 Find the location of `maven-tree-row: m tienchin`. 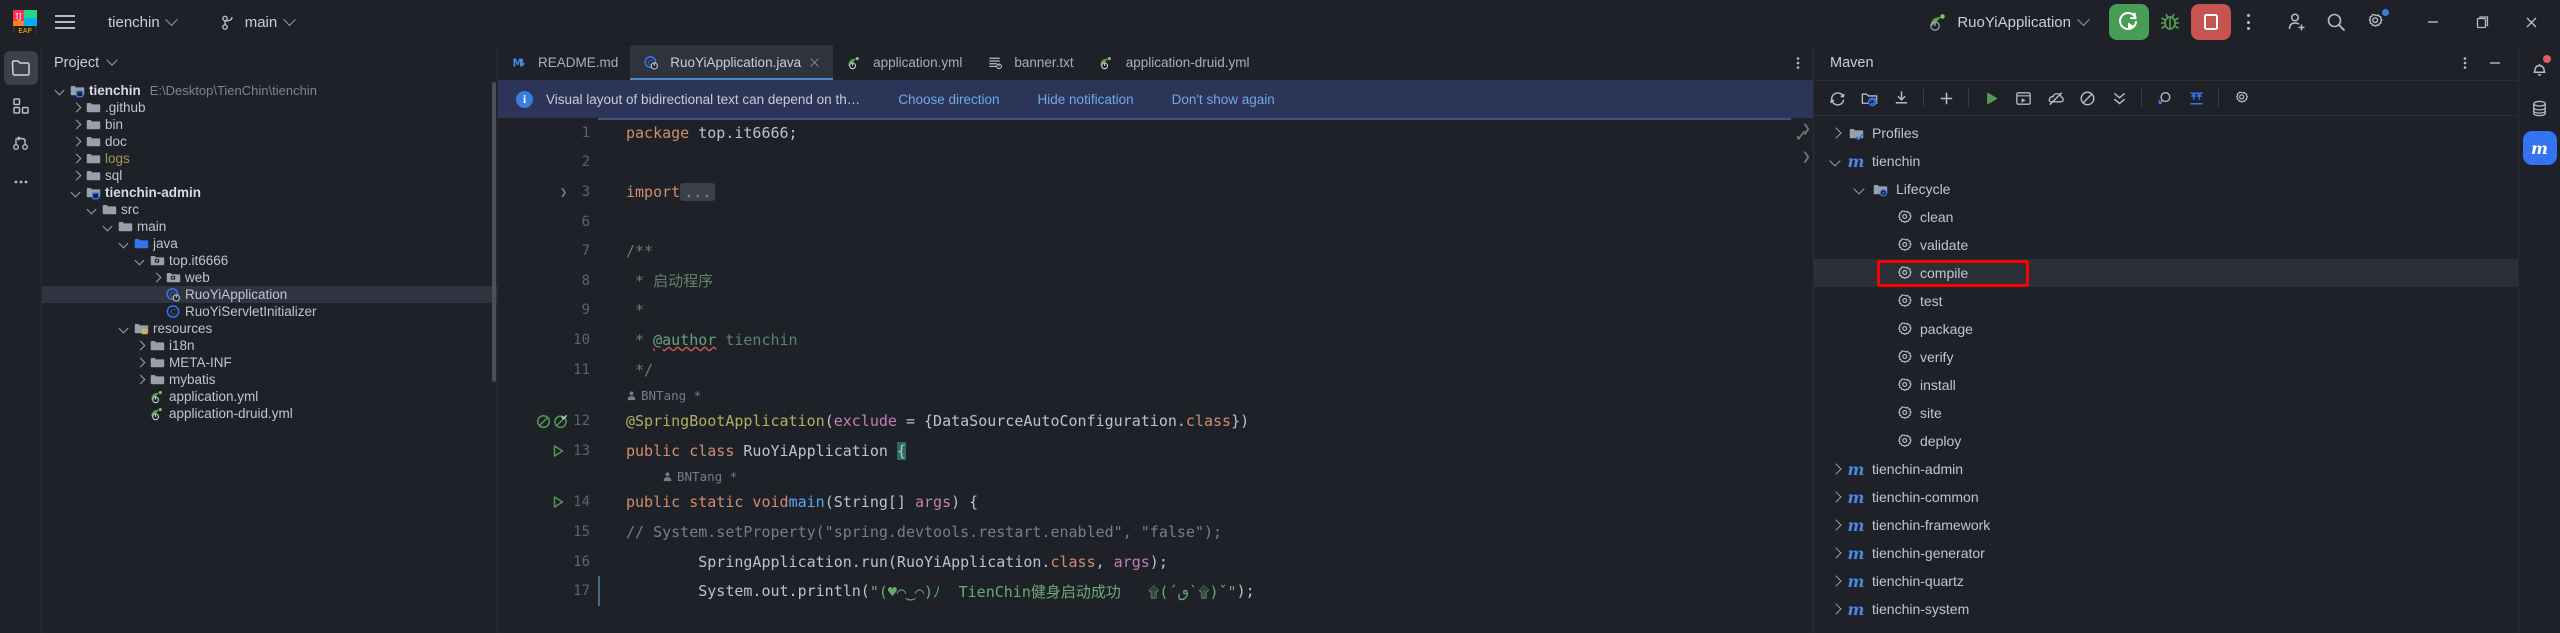

maven-tree-row: m tienchin is located at coordinates (2166, 161).